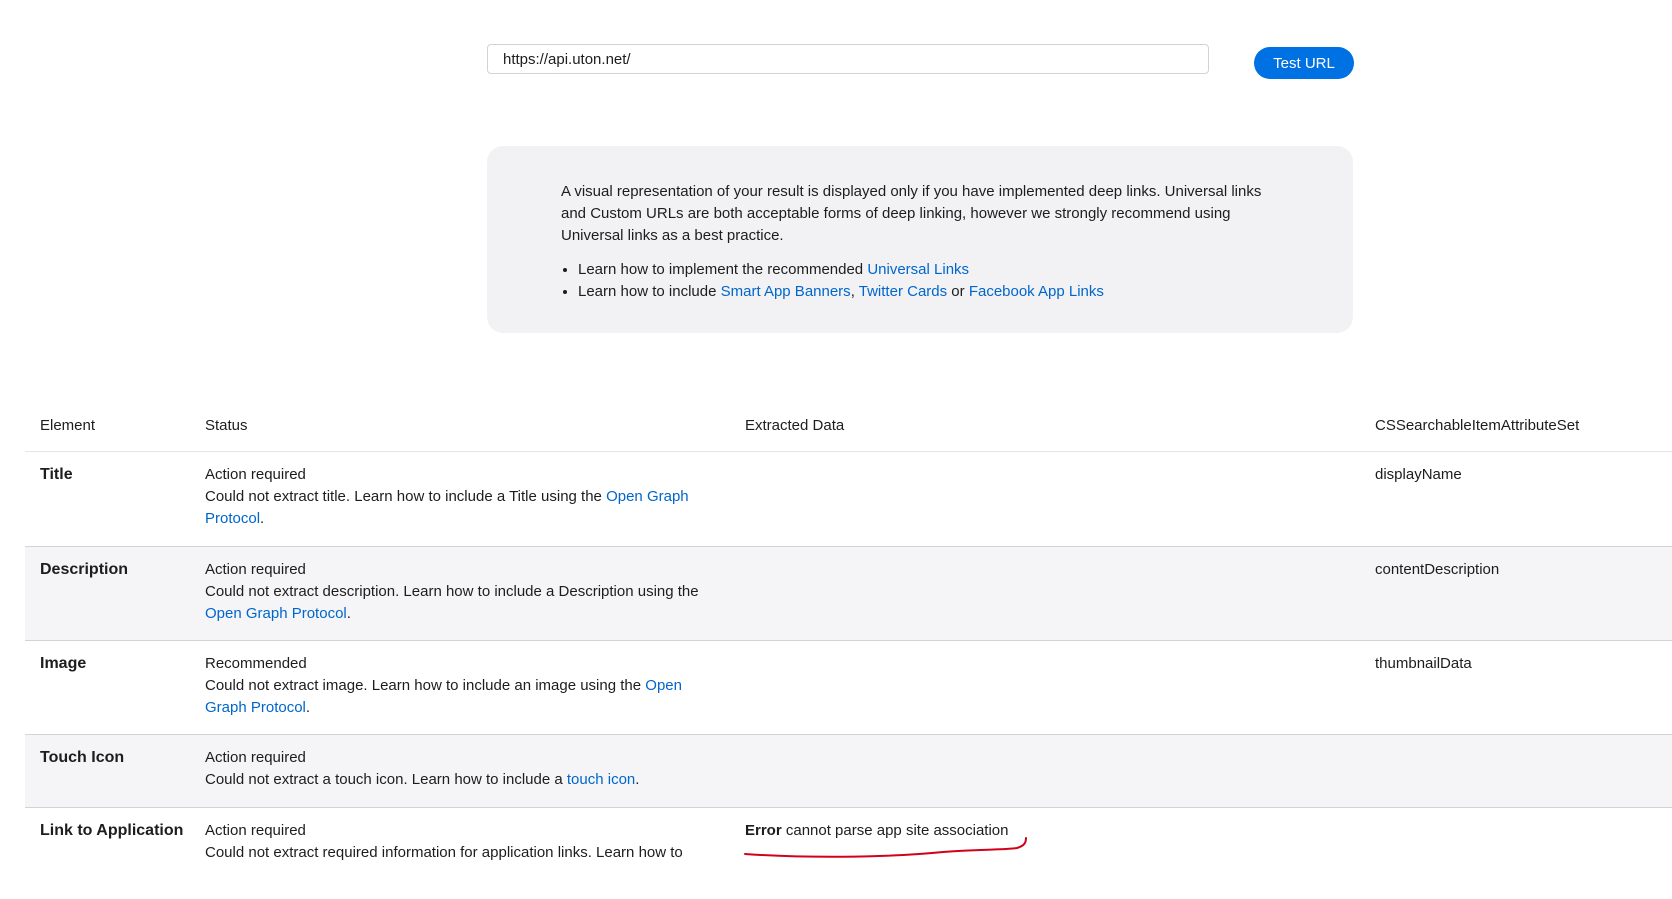  I want to click on smart-app-banners-link: Smart App Banners, so click(786, 291).